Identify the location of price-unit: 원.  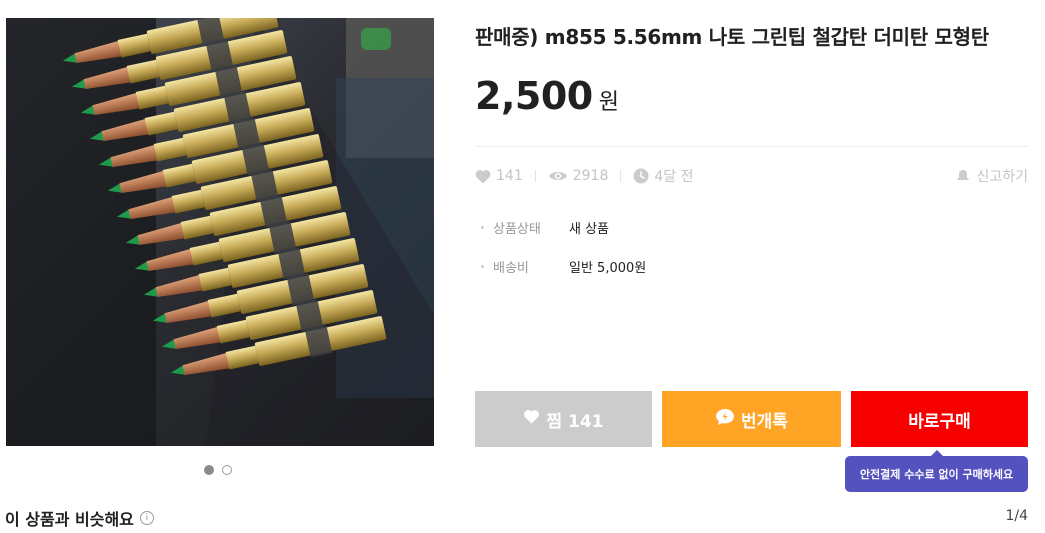
(608, 102).